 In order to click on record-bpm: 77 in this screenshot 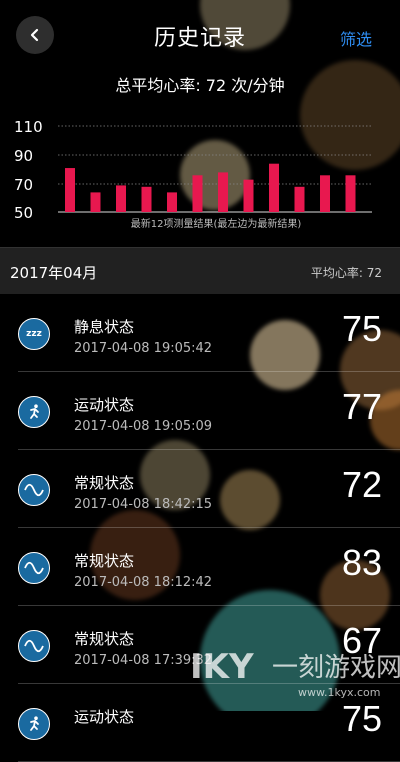, I will do `click(361, 406)`.